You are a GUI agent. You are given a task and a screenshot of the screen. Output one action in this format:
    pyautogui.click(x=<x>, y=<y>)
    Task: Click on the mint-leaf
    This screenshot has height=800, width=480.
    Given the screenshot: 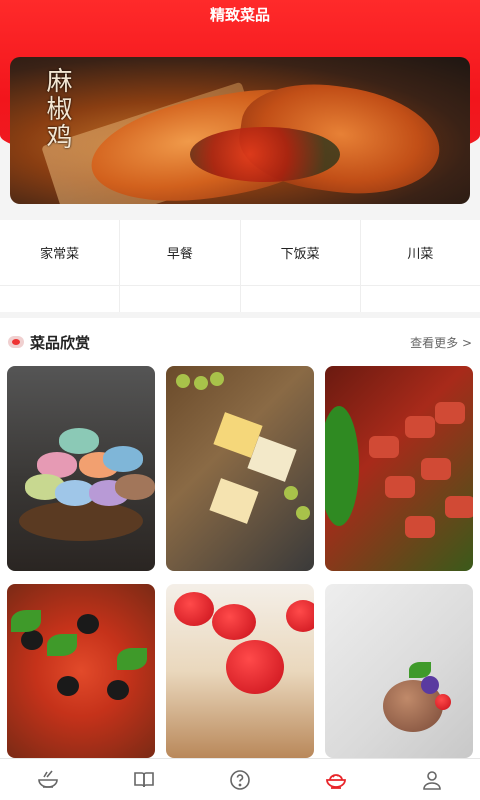 What is the action you would take?
    pyautogui.click(x=420, y=670)
    